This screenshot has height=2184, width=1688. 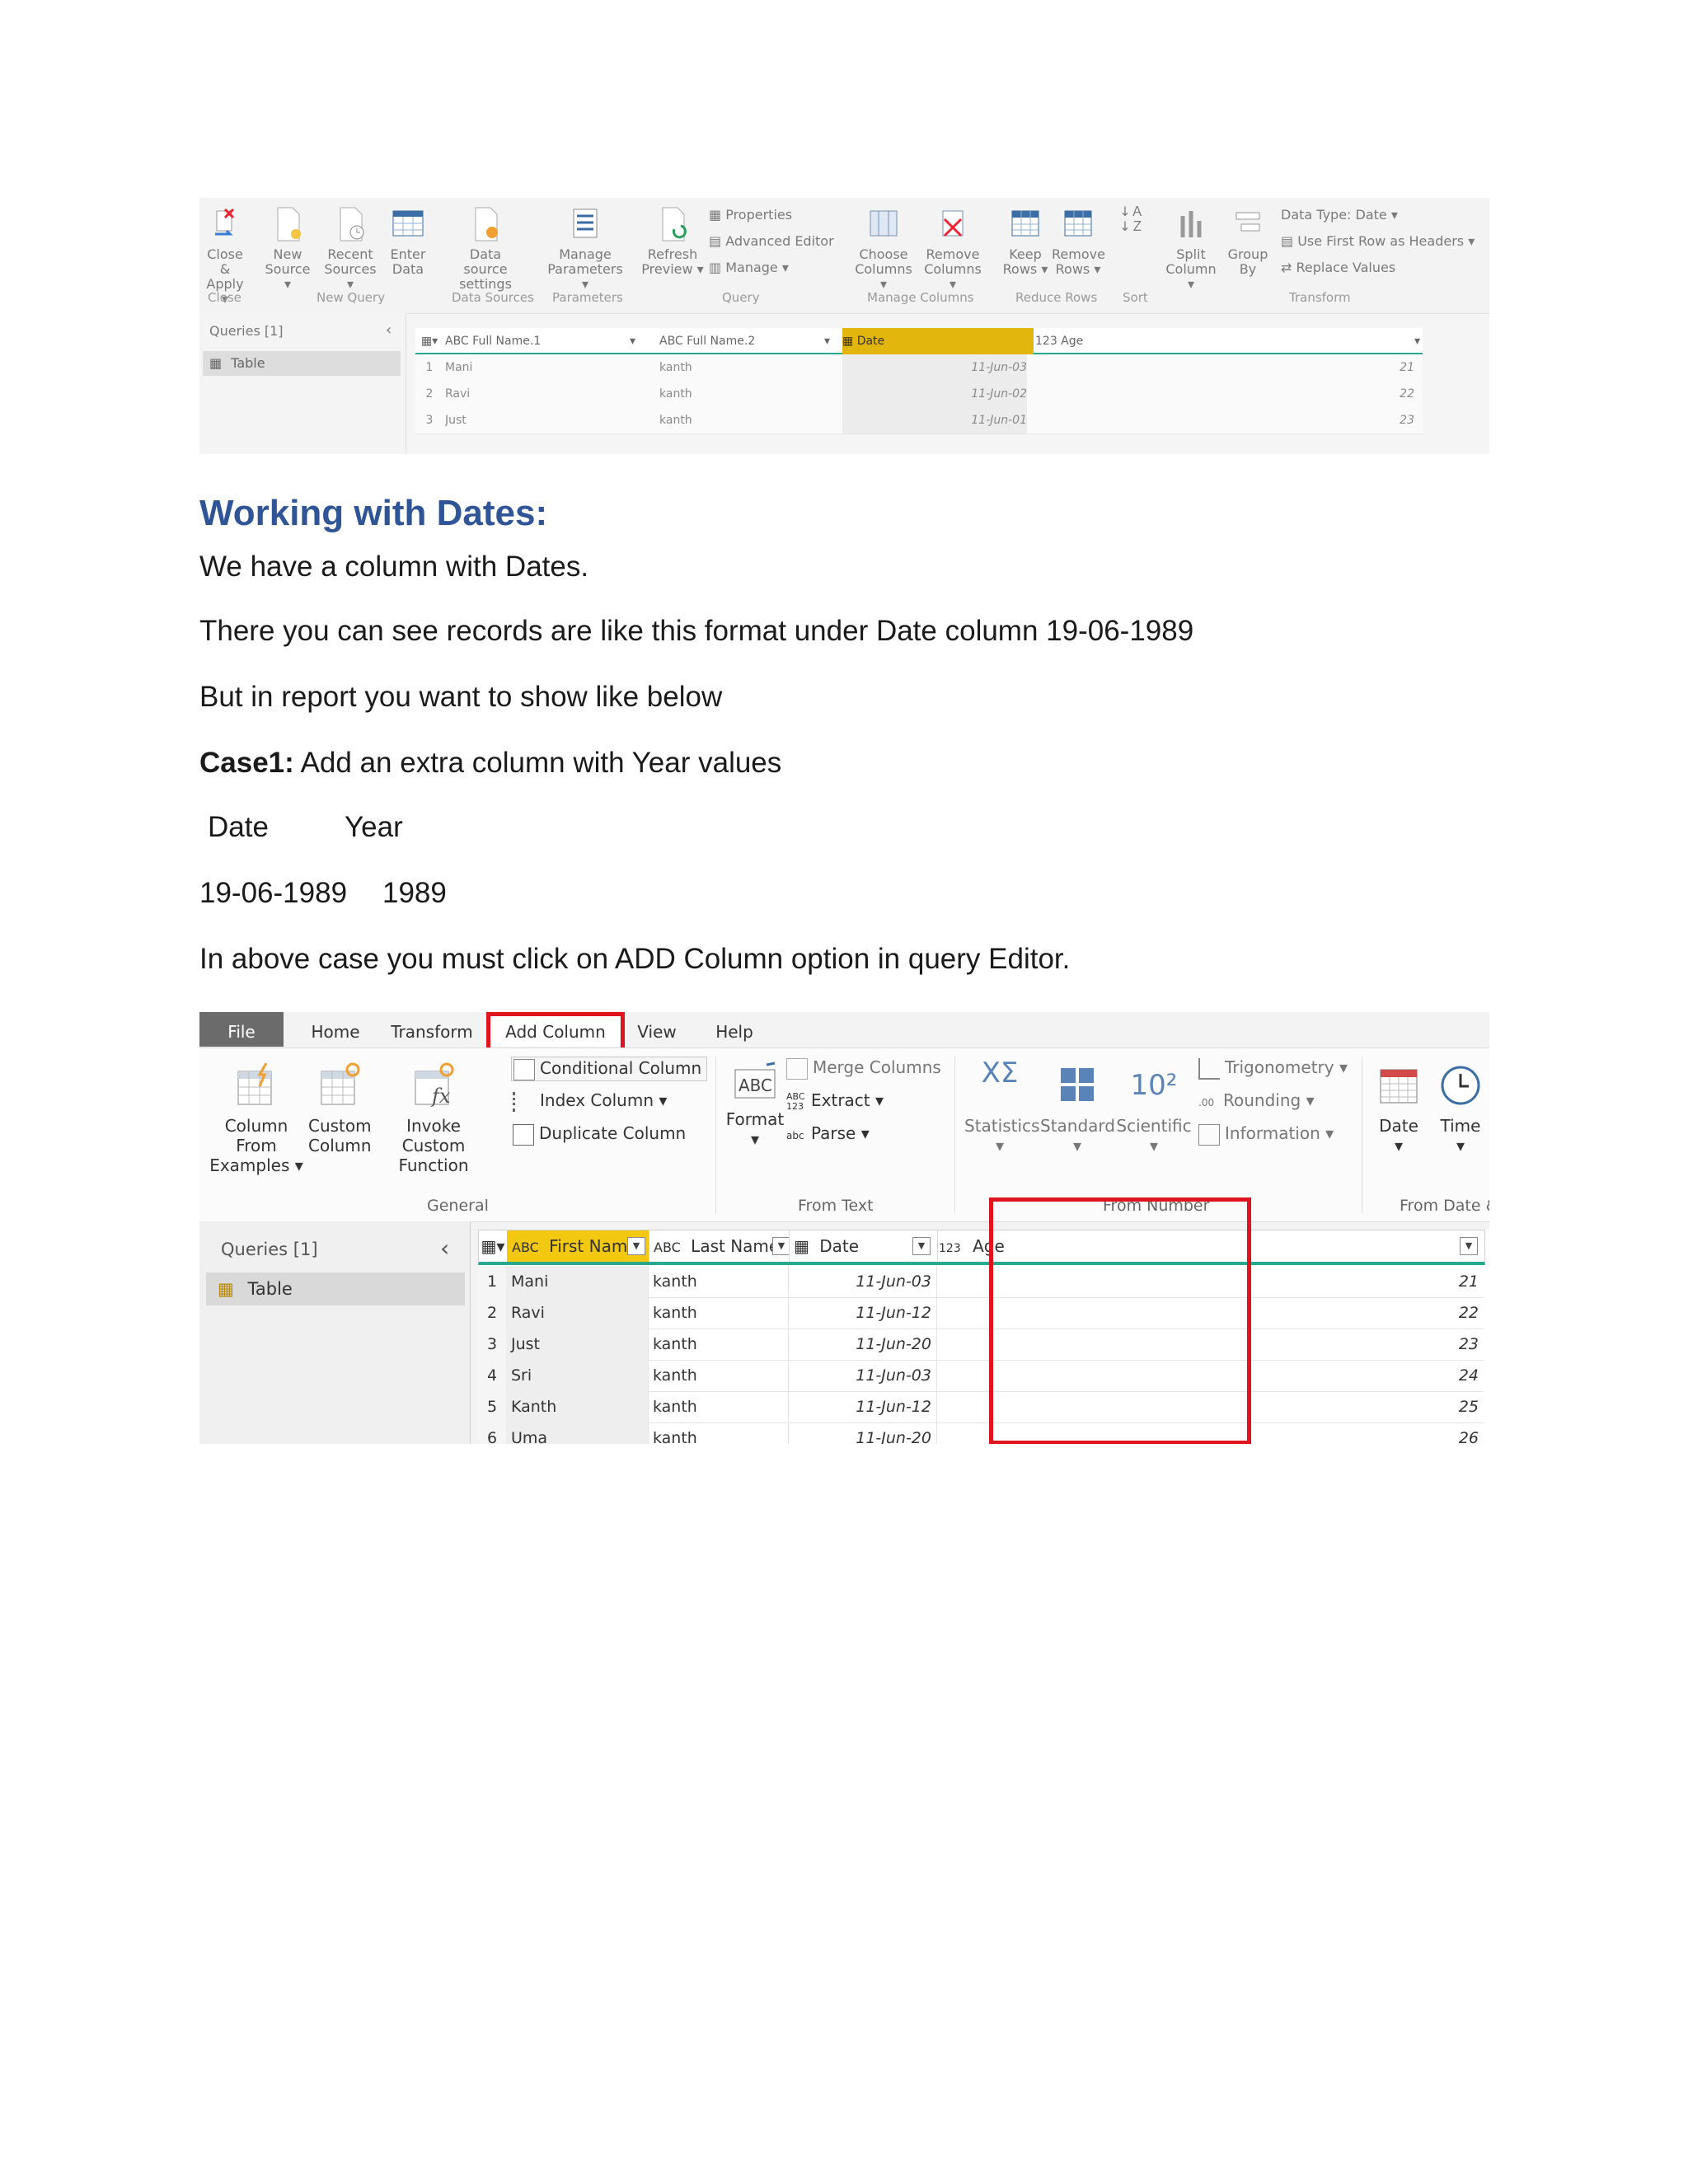 I want to click on remove-columns-icon, so click(x=953, y=223).